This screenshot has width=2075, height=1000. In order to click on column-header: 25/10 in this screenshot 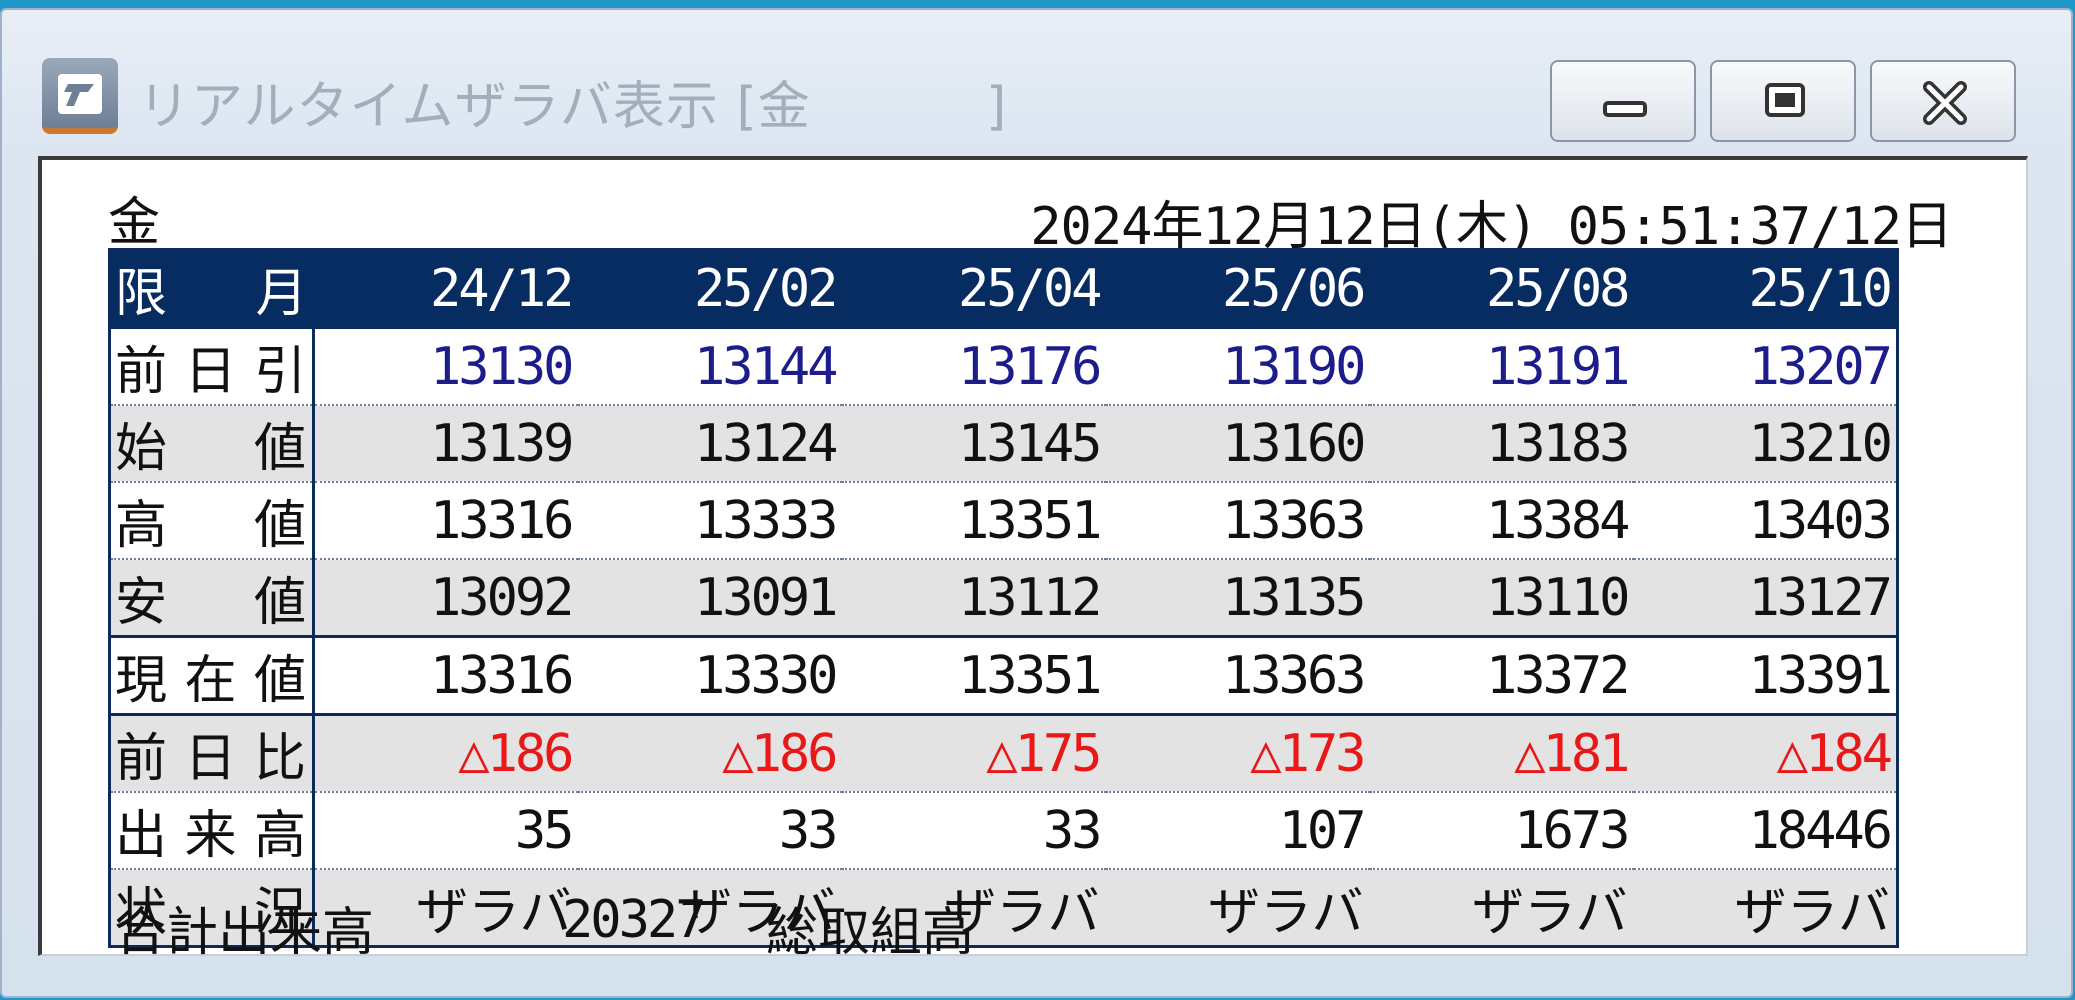, I will do `click(1765, 289)`.